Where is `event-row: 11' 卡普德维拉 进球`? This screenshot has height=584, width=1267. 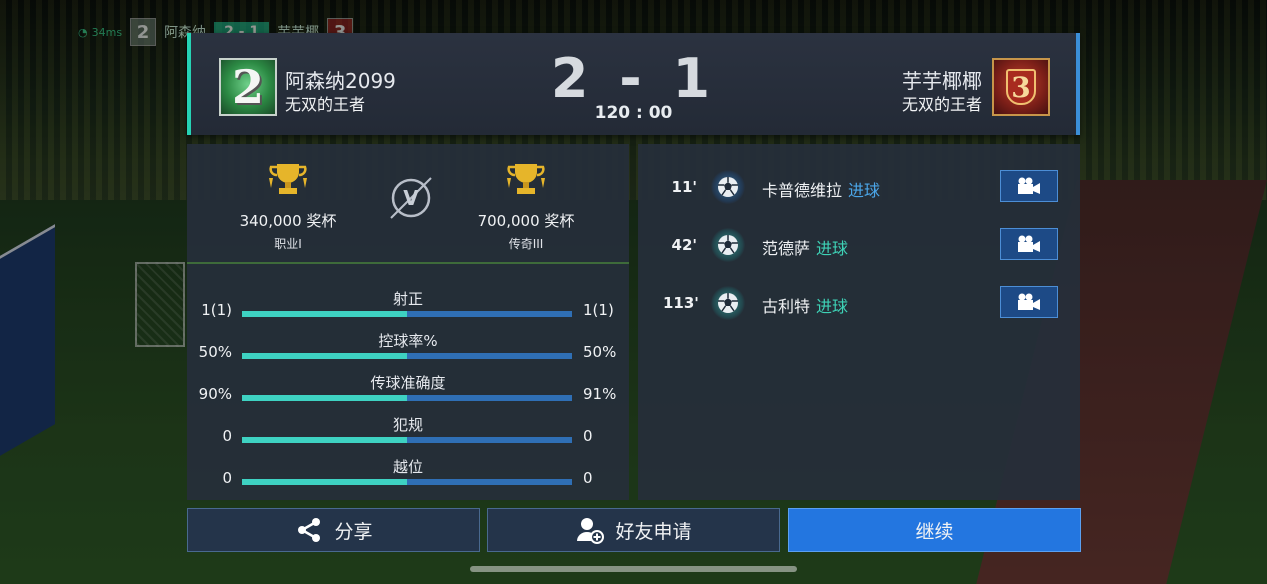
event-row: 11' 卡普德维拉 进球 is located at coordinates (859, 188).